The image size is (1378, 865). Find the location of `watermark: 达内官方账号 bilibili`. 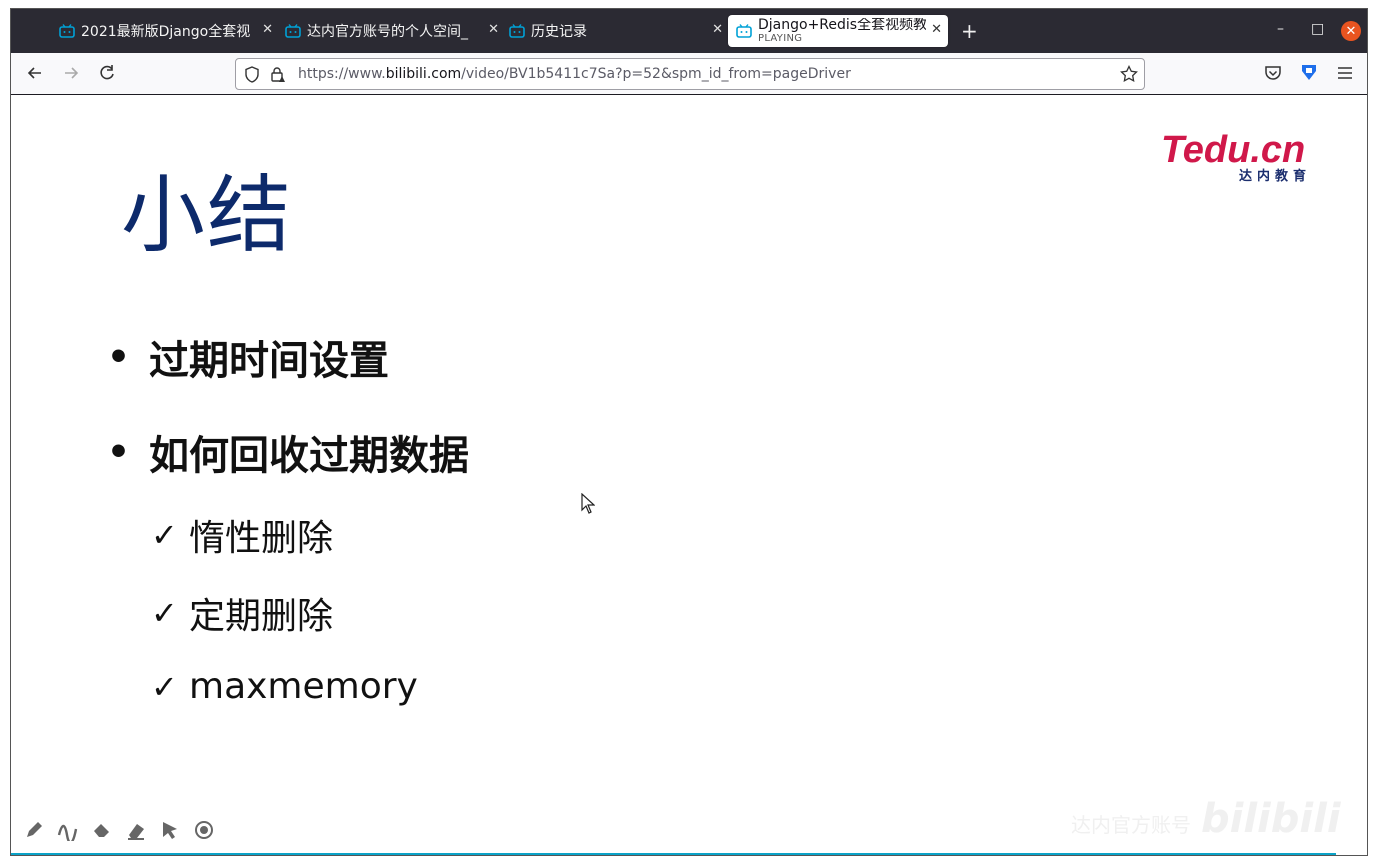

watermark: 达内官方账号 bilibili is located at coordinates (1206, 819).